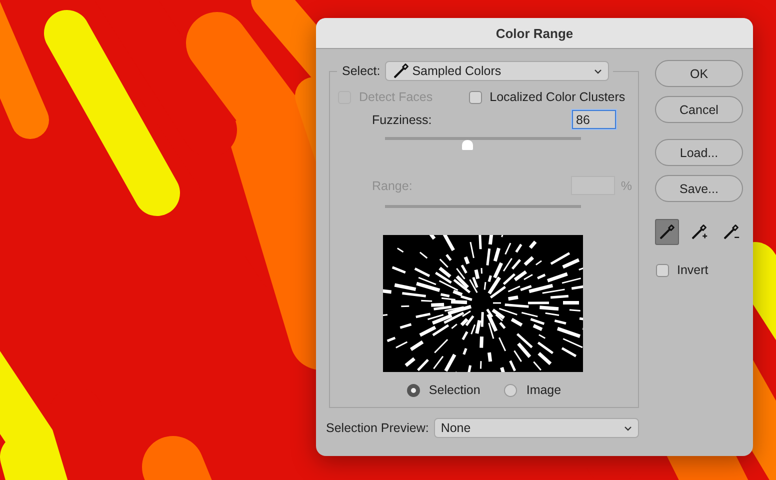 This screenshot has height=480, width=776. I want to click on percent-label: %, so click(626, 185).